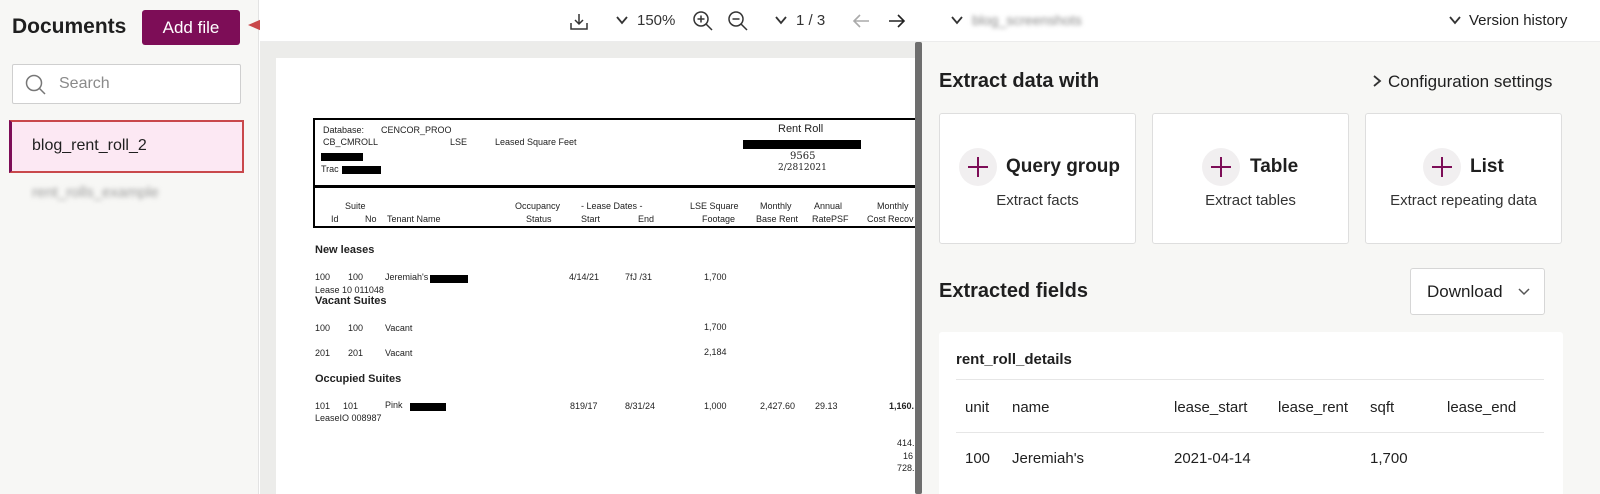  I want to click on viewer-toolbar: 150% 1 / 3, so click(591, 21).